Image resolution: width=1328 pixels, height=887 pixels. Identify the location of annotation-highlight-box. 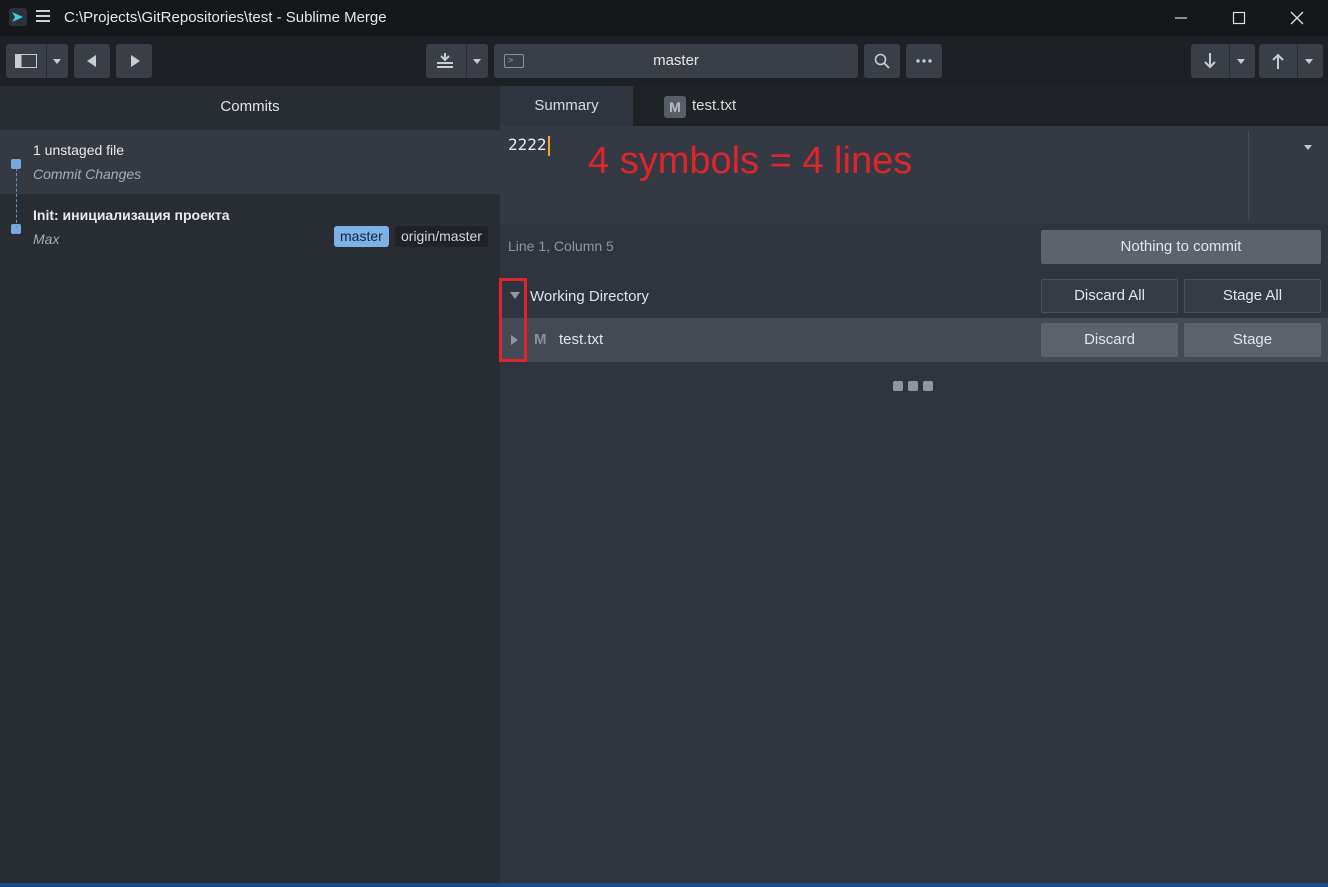
(513, 320).